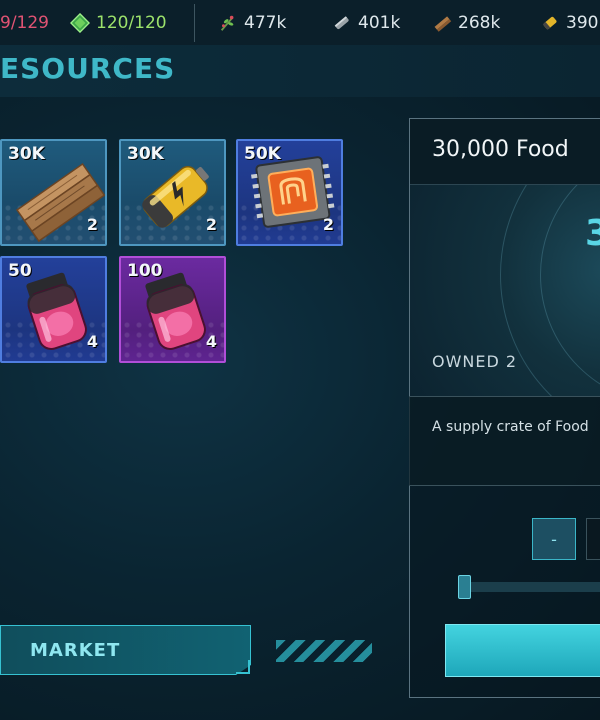 The height and width of the screenshot is (720, 600). What do you see at coordinates (443, 23) in the screenshot?
I see `wood-plank-icon` at bounding box center [443, 23].